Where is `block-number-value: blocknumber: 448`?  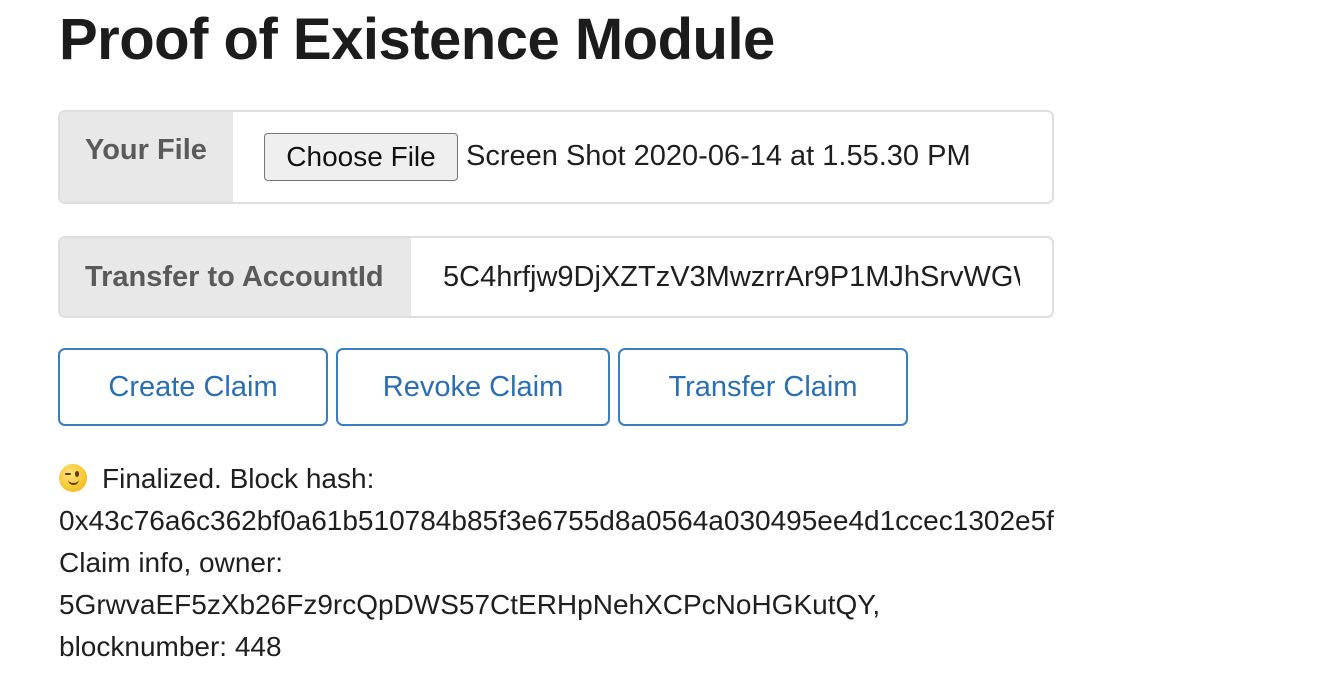
block-number-value: blocknumber: 448 is located at coordinates (170, 646).